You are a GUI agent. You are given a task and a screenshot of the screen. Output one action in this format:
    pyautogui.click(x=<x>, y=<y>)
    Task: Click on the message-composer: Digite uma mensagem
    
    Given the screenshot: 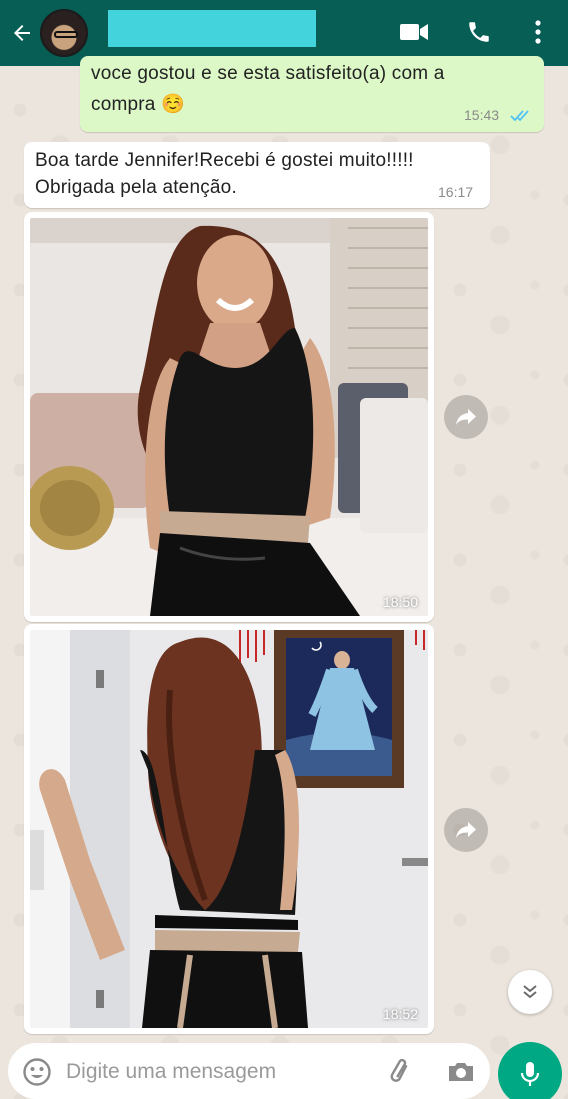 What is the action you would take?
    pyautogui.click(x=249, y=1071)
    